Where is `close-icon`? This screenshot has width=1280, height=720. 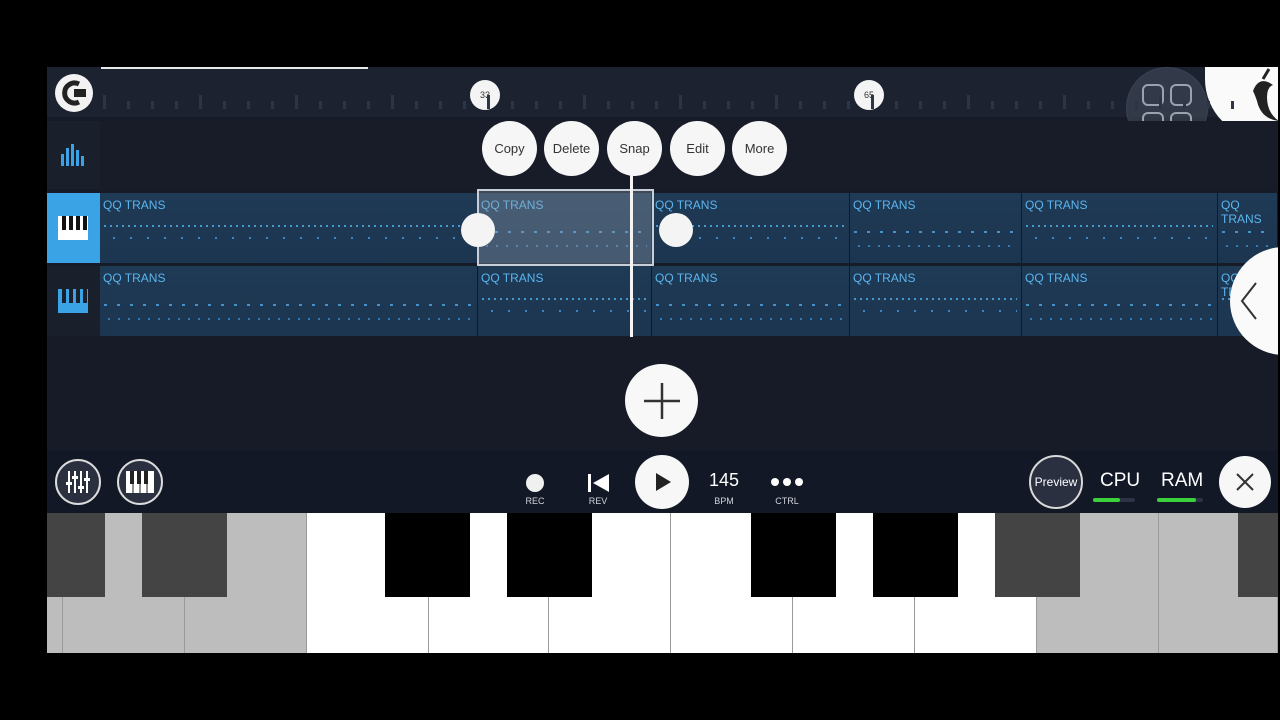 close-icon is located at coordinates (1245, 482).